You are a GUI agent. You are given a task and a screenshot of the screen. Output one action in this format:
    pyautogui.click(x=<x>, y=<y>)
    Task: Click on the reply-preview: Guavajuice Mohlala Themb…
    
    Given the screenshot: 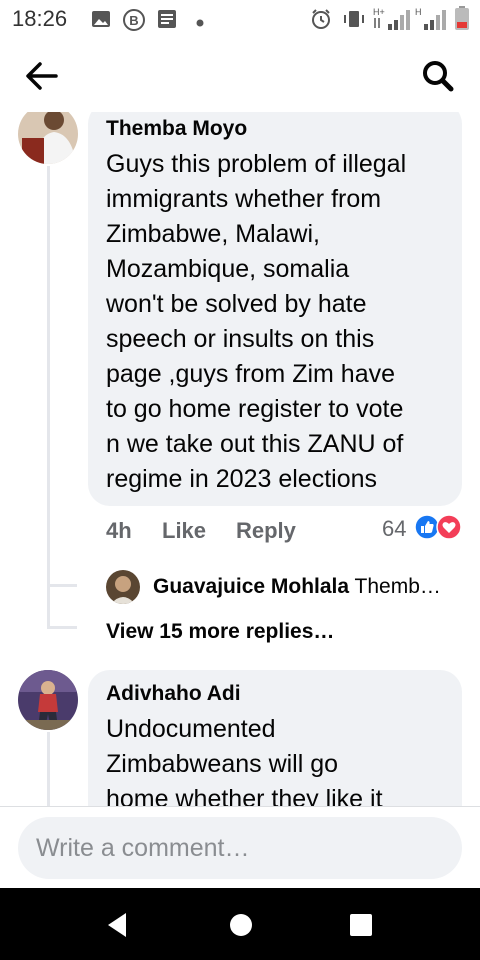 What is the action you would take?
    pyautogui.click(x=308, y=587)
    